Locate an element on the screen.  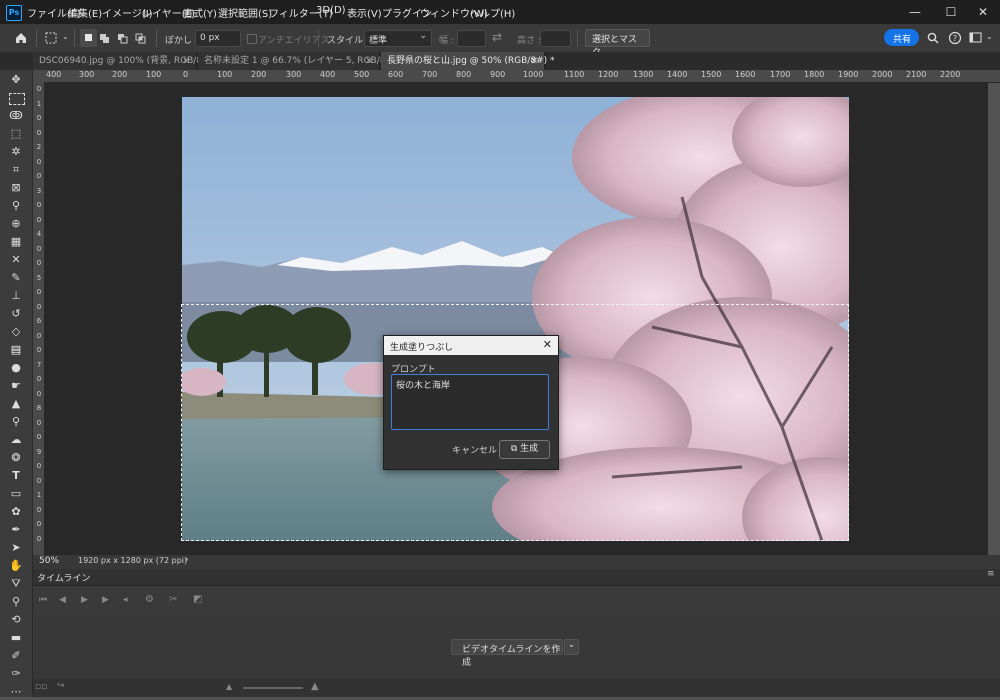
content-aware-move-tool-icon: ✕ is located at coordinates (16, 260).